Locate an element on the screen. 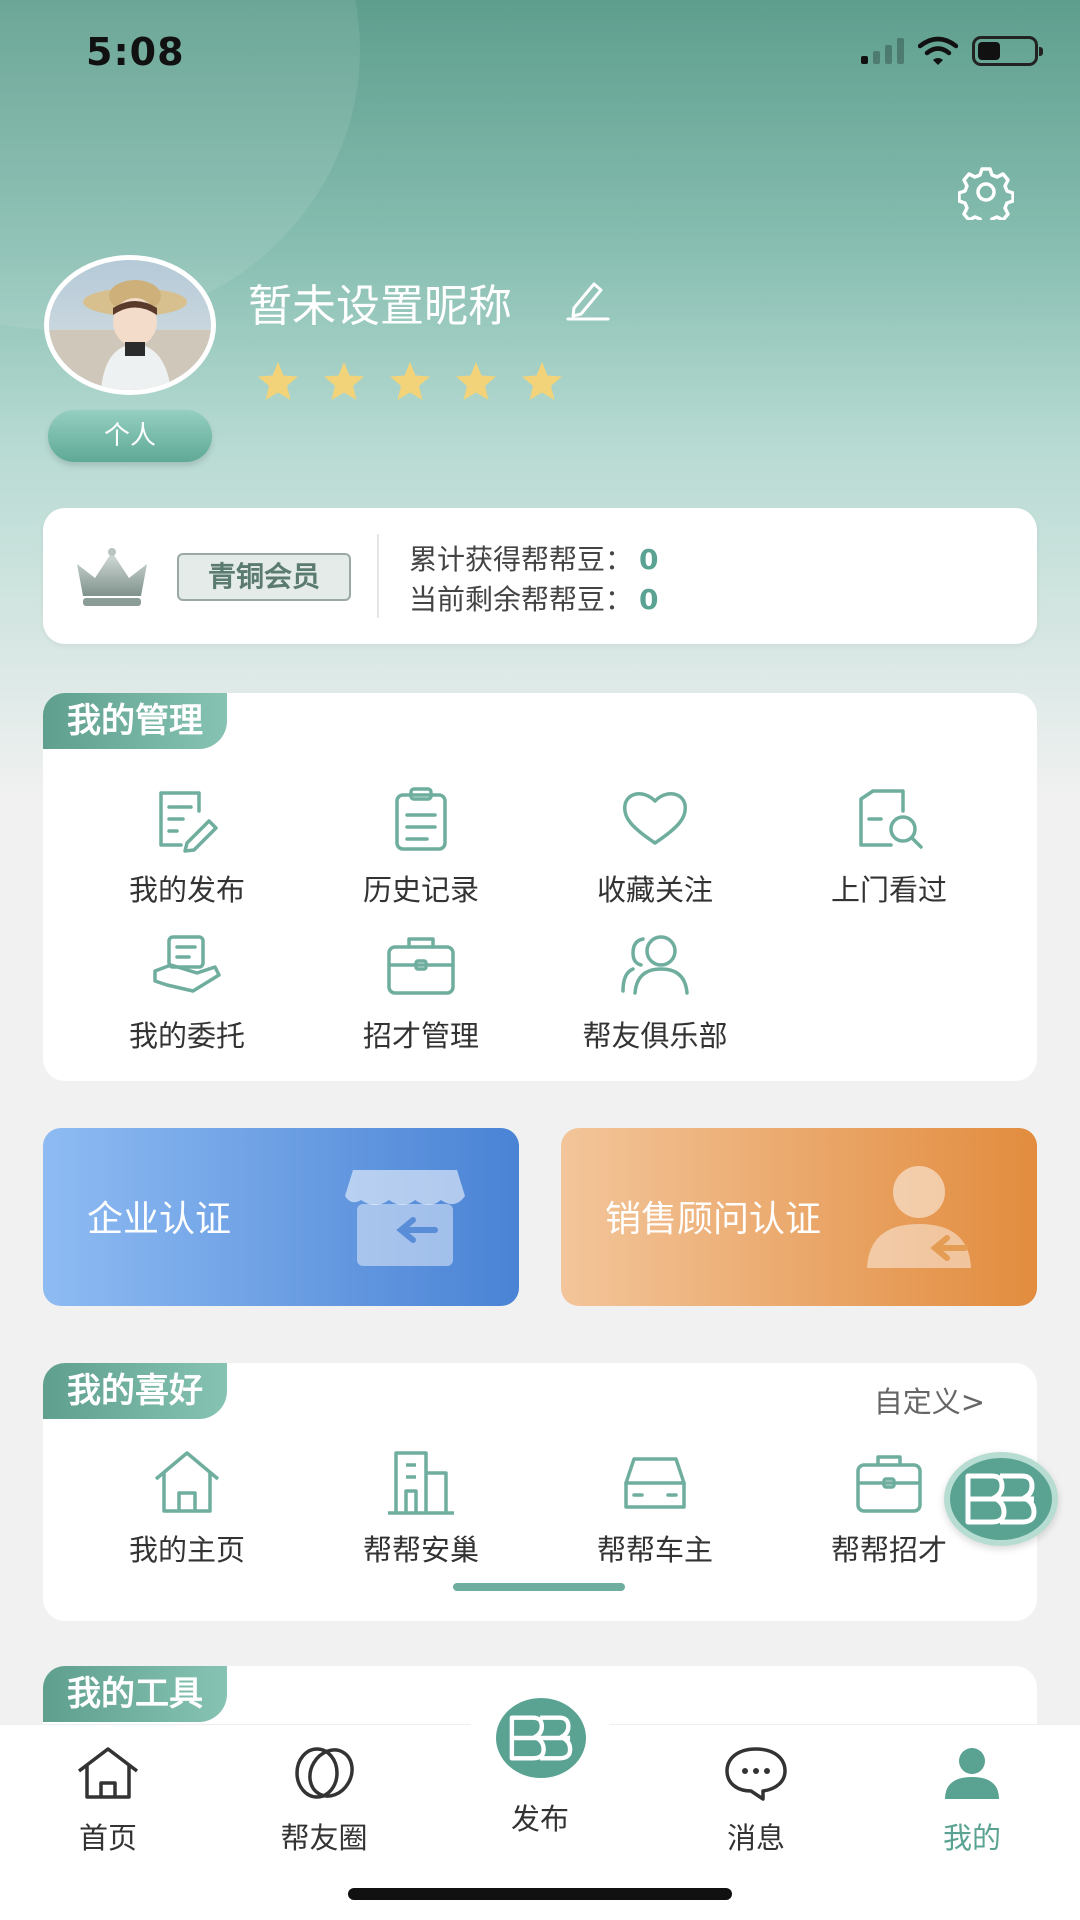  tab-label: 帮友圈 is located at coordinates (324, 1838).